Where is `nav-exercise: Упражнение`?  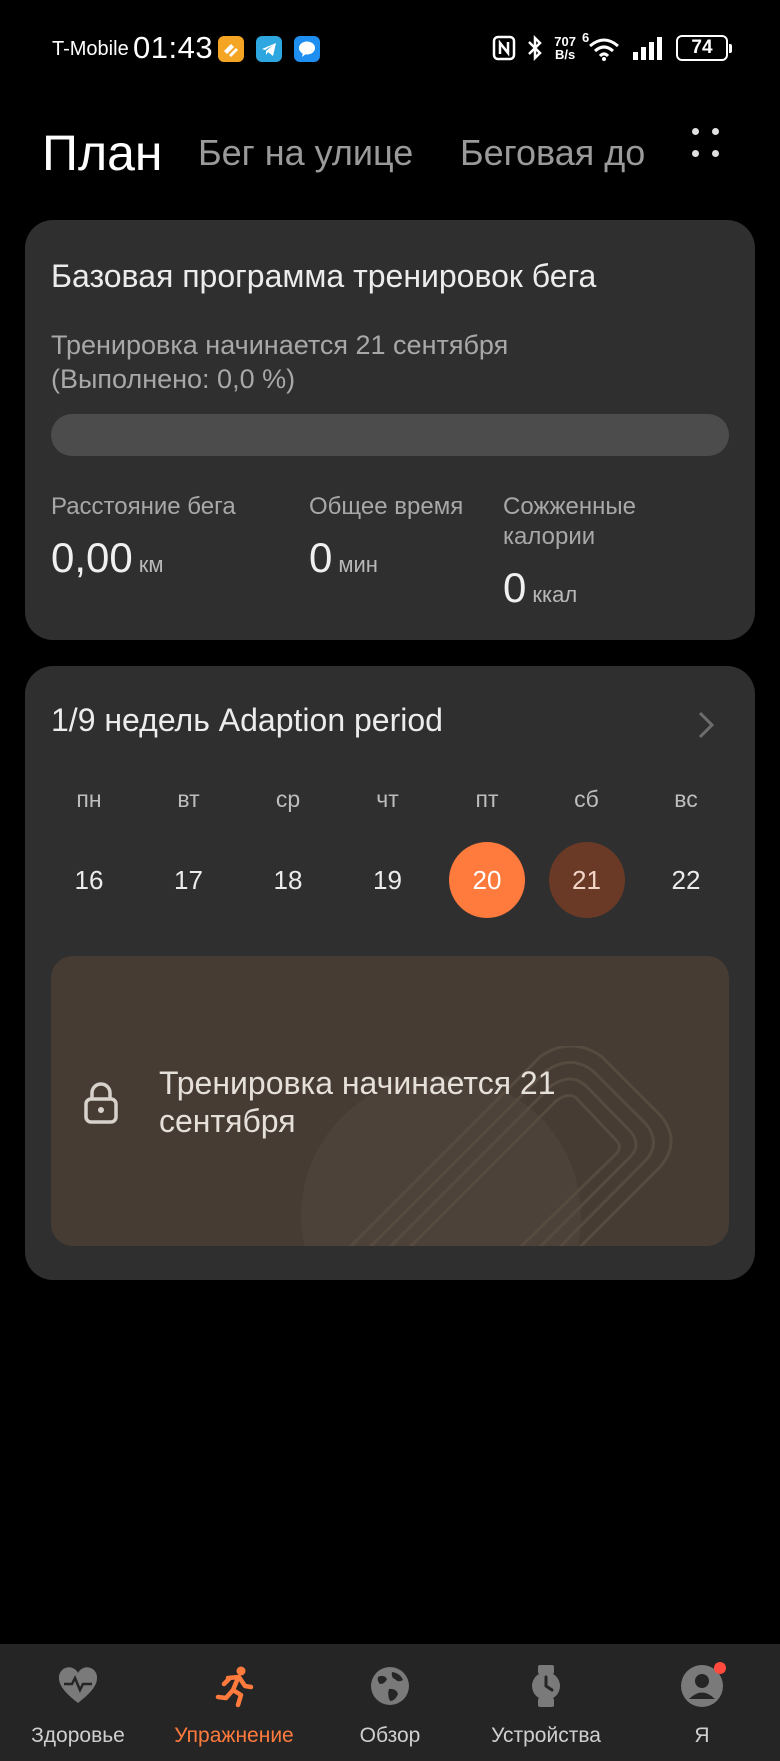
nav-exercise: Упражнение is located at coordinates (234, 1702).